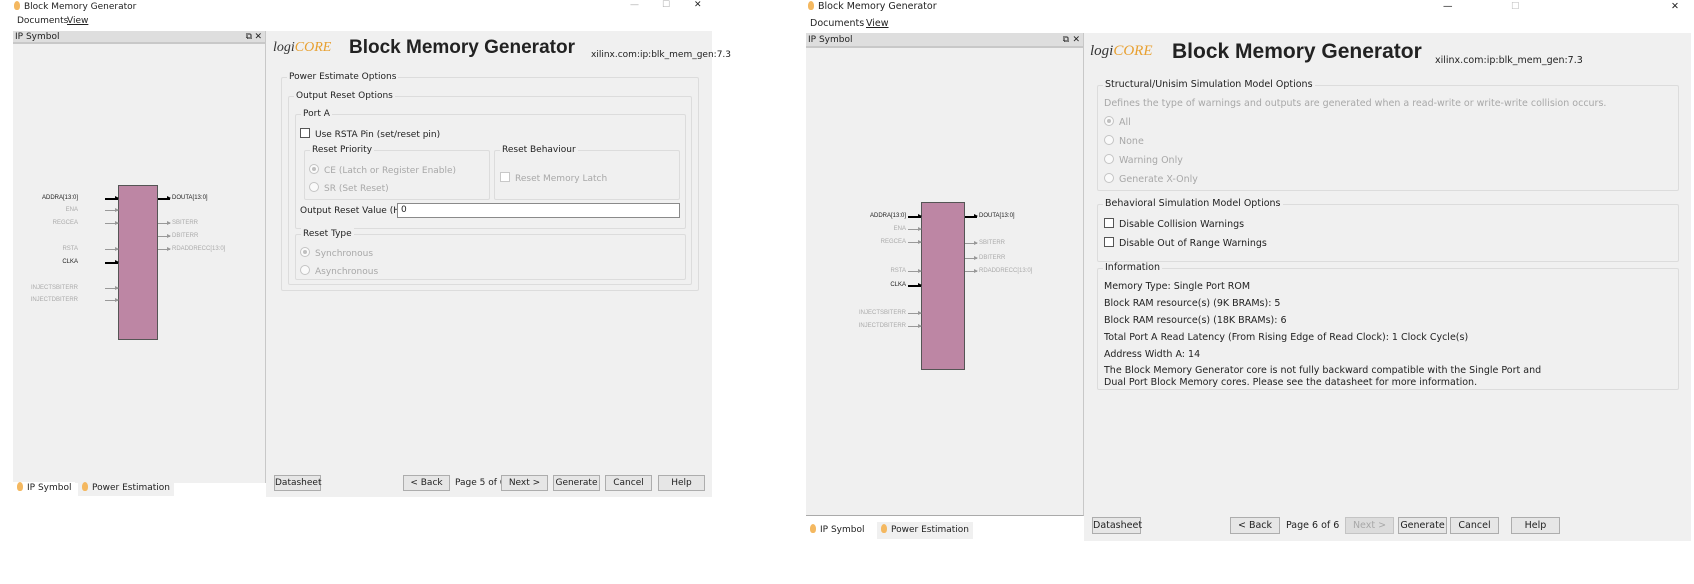  Describe the element at coordinates (1151, 179) in the screenshot. I see `radio-generate-x-only: Generate X-Only` at that location.